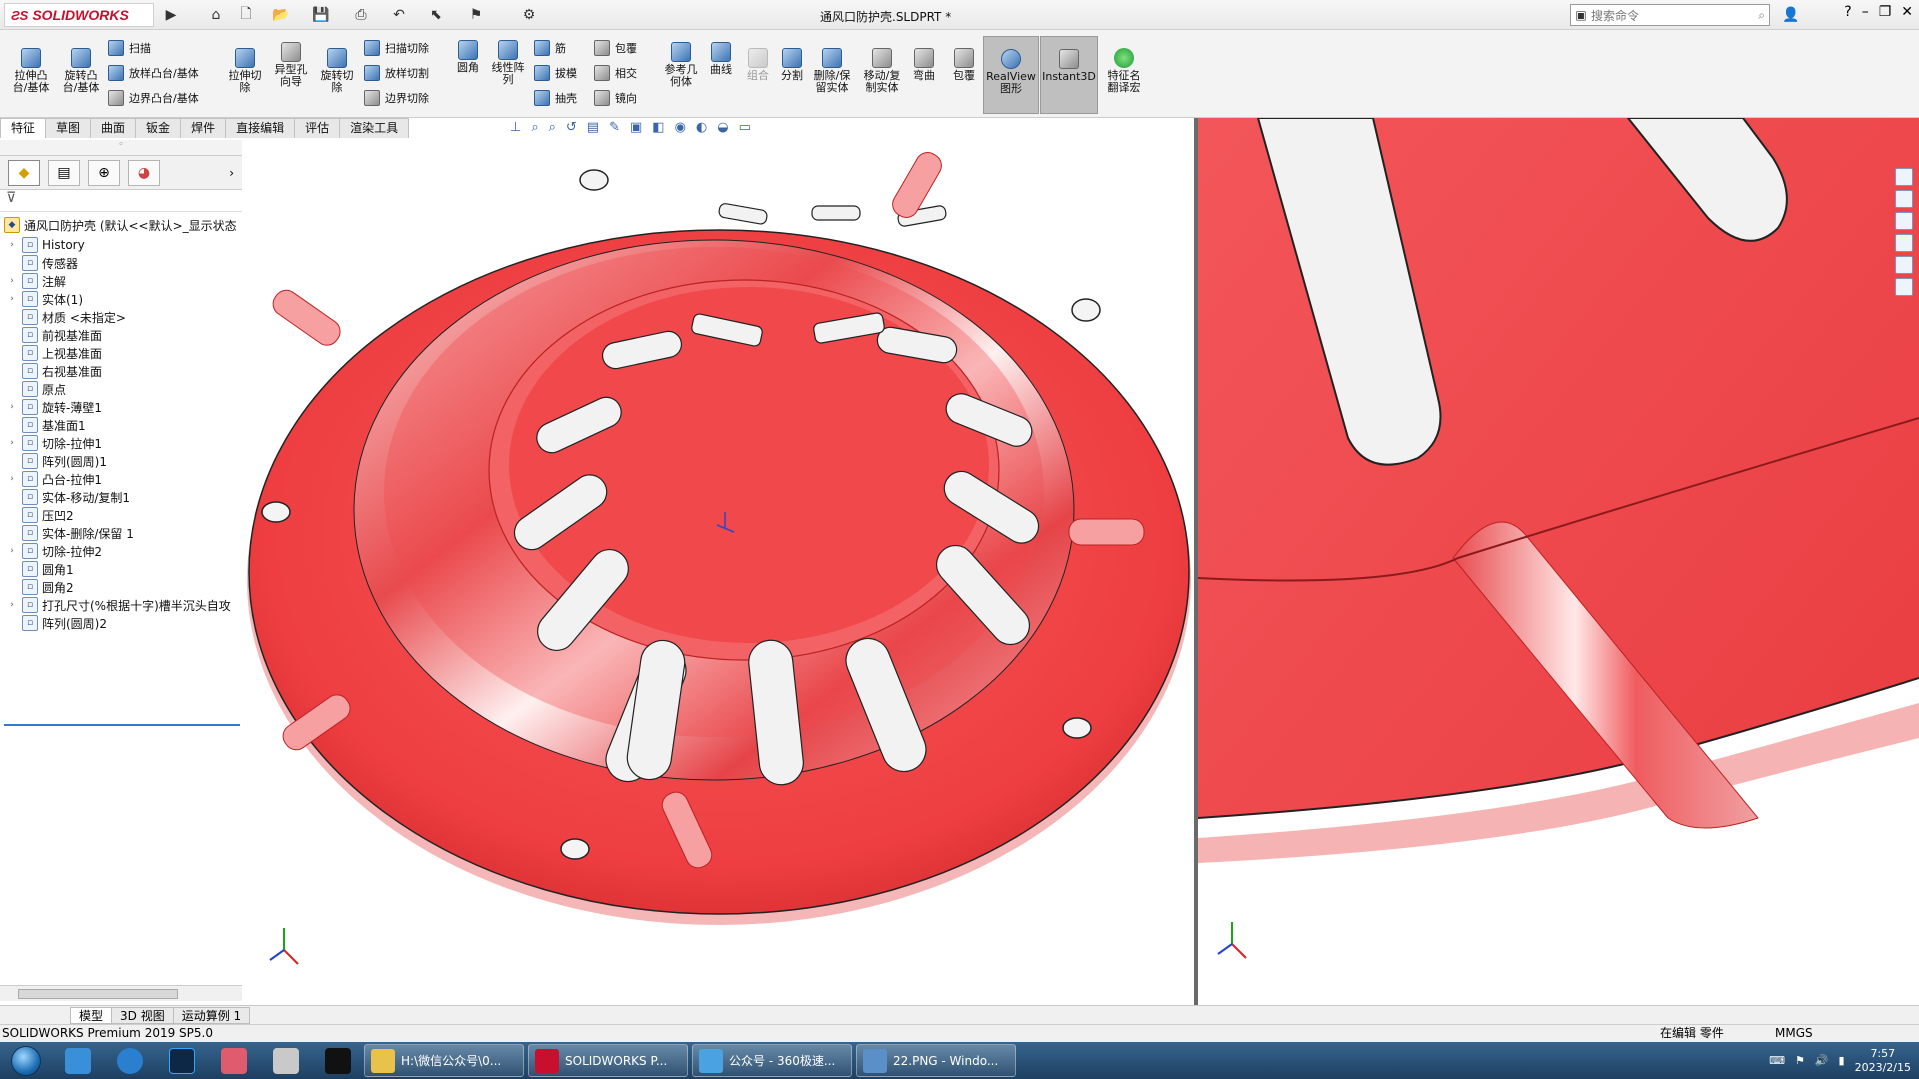 This screenshot has width=1919, height=1079. I want to click on file-explorer-icon, so click(1904, 221).